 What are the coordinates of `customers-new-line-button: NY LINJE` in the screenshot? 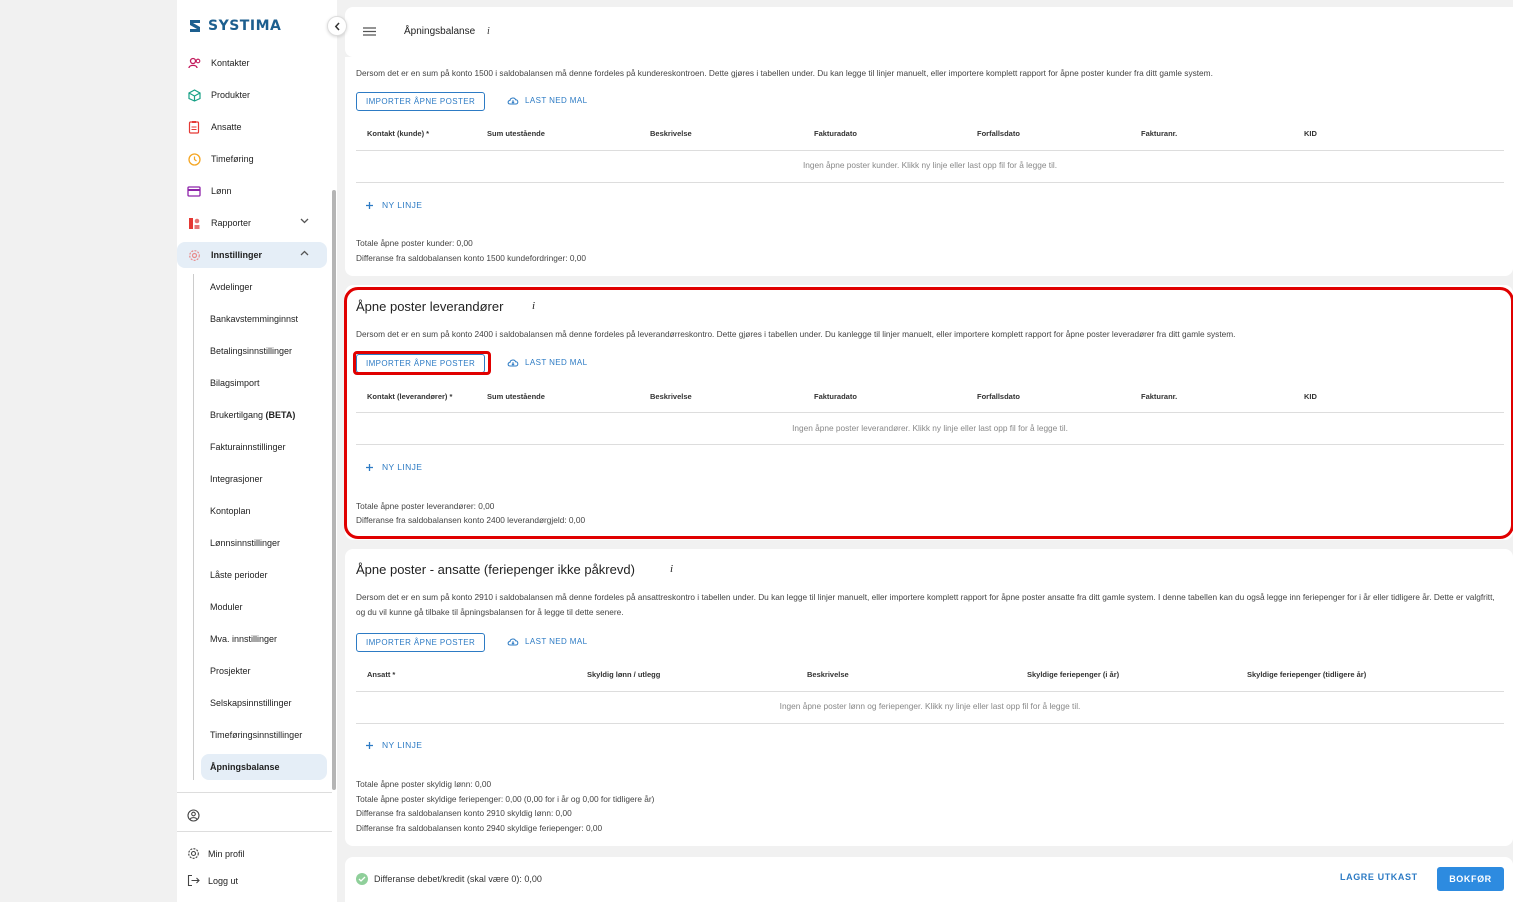 It's located at (393, 205).